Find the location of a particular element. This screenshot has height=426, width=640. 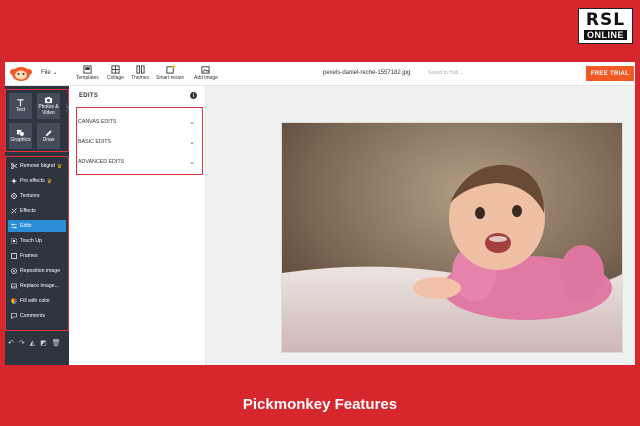

sidebar-item-label: Touch Up is located at coordinates (31, 241).